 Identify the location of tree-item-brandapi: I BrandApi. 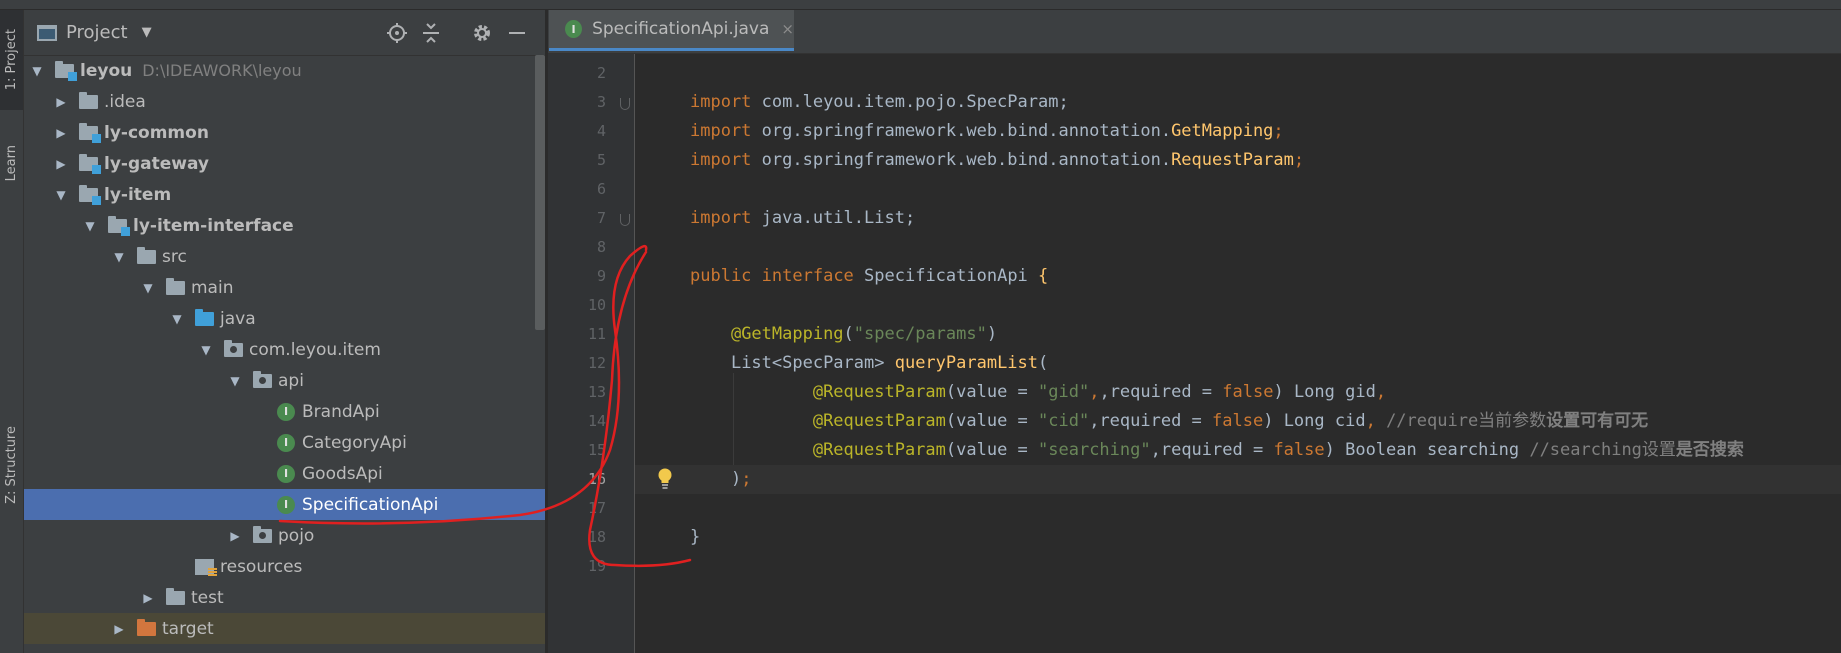
(284, 411).